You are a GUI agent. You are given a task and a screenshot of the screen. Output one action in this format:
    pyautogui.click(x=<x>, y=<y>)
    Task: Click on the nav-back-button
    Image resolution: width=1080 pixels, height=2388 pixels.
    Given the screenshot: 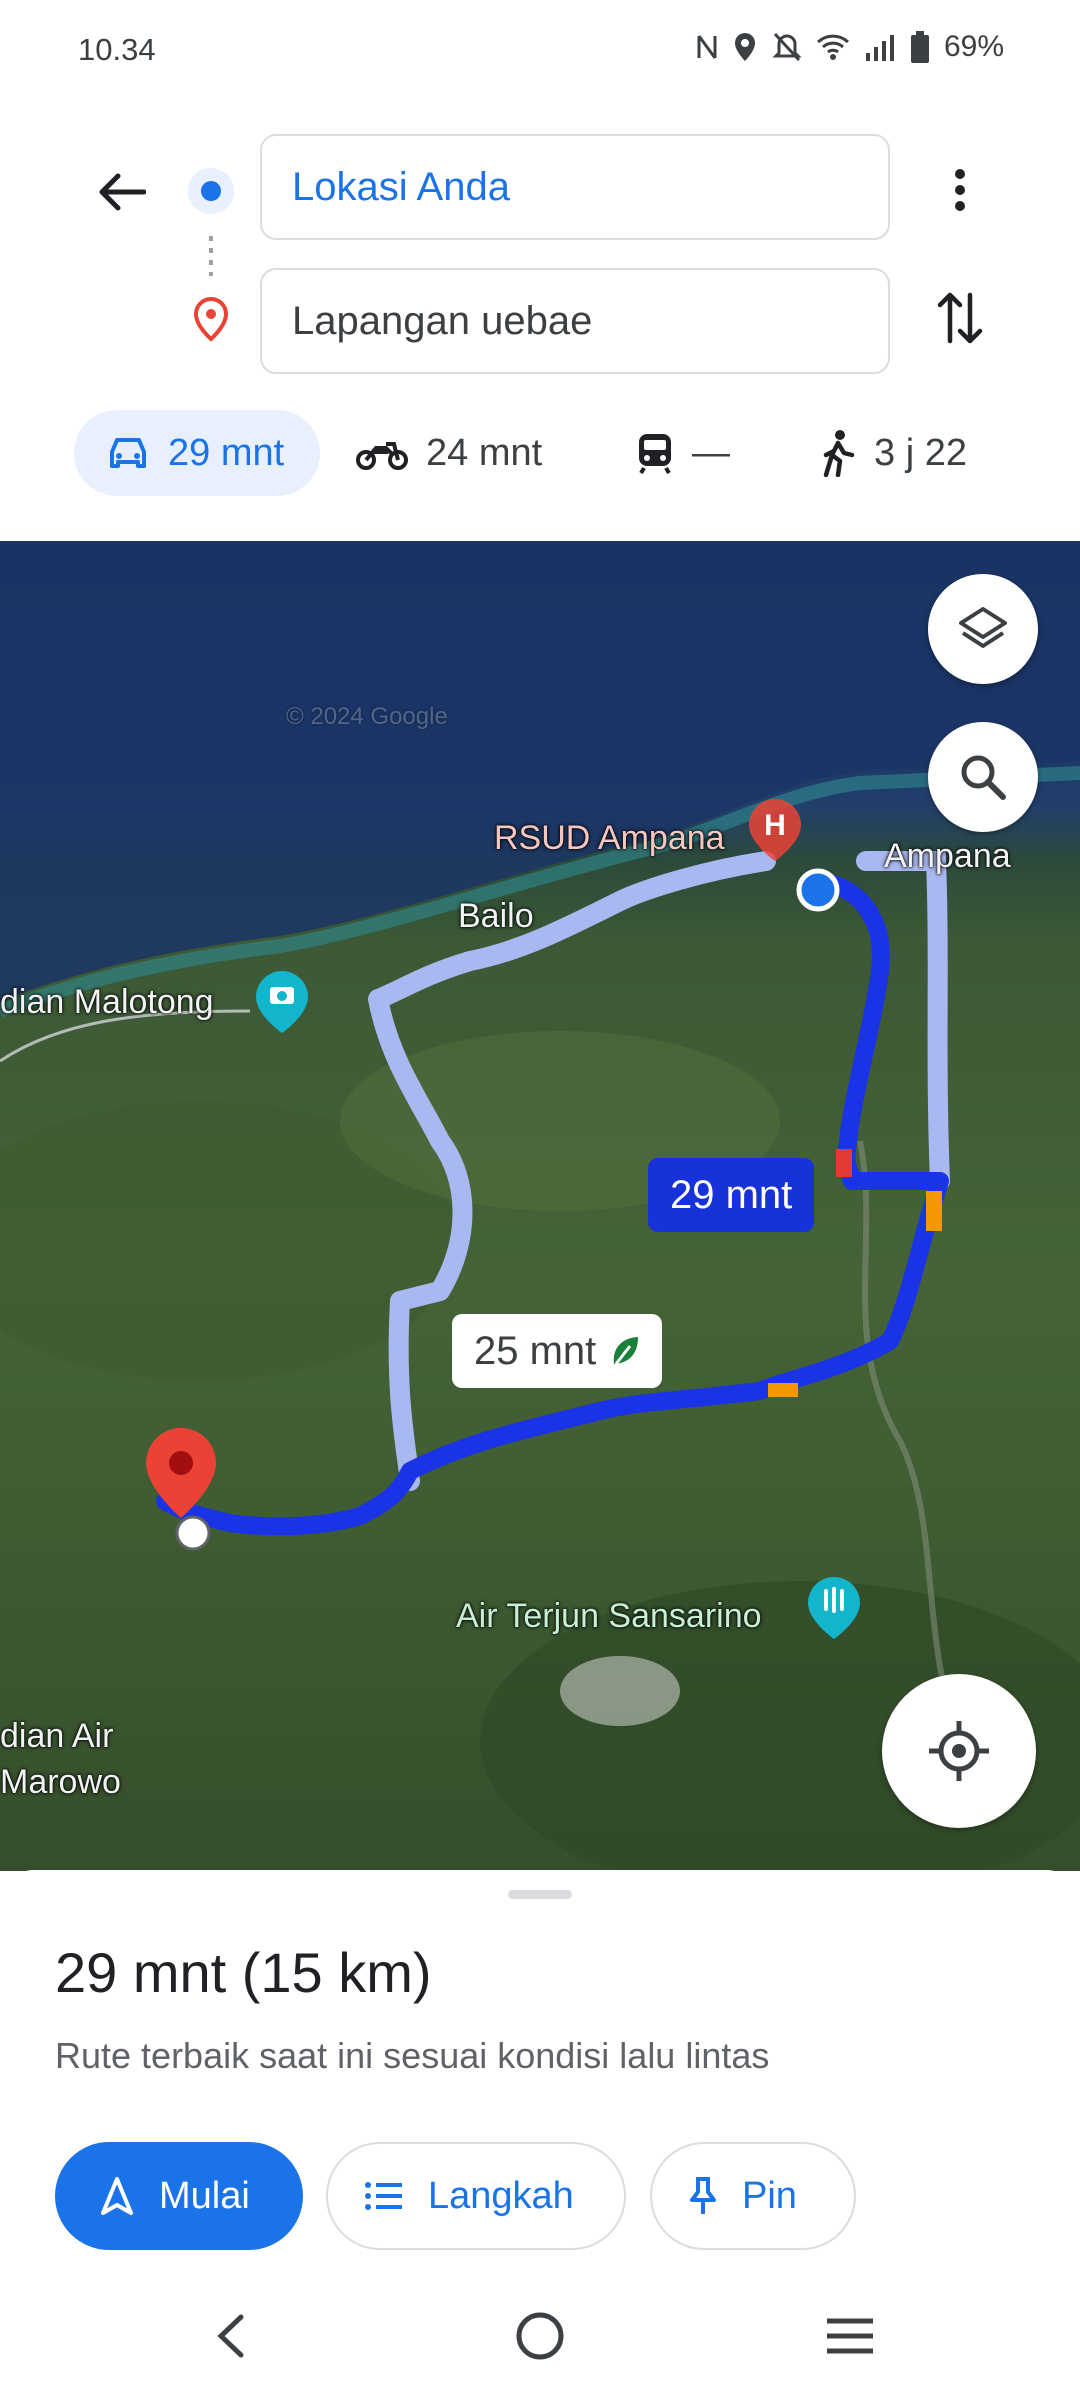 What is the action you would take?
    pyautogui.click(x=230, y=2336)
    